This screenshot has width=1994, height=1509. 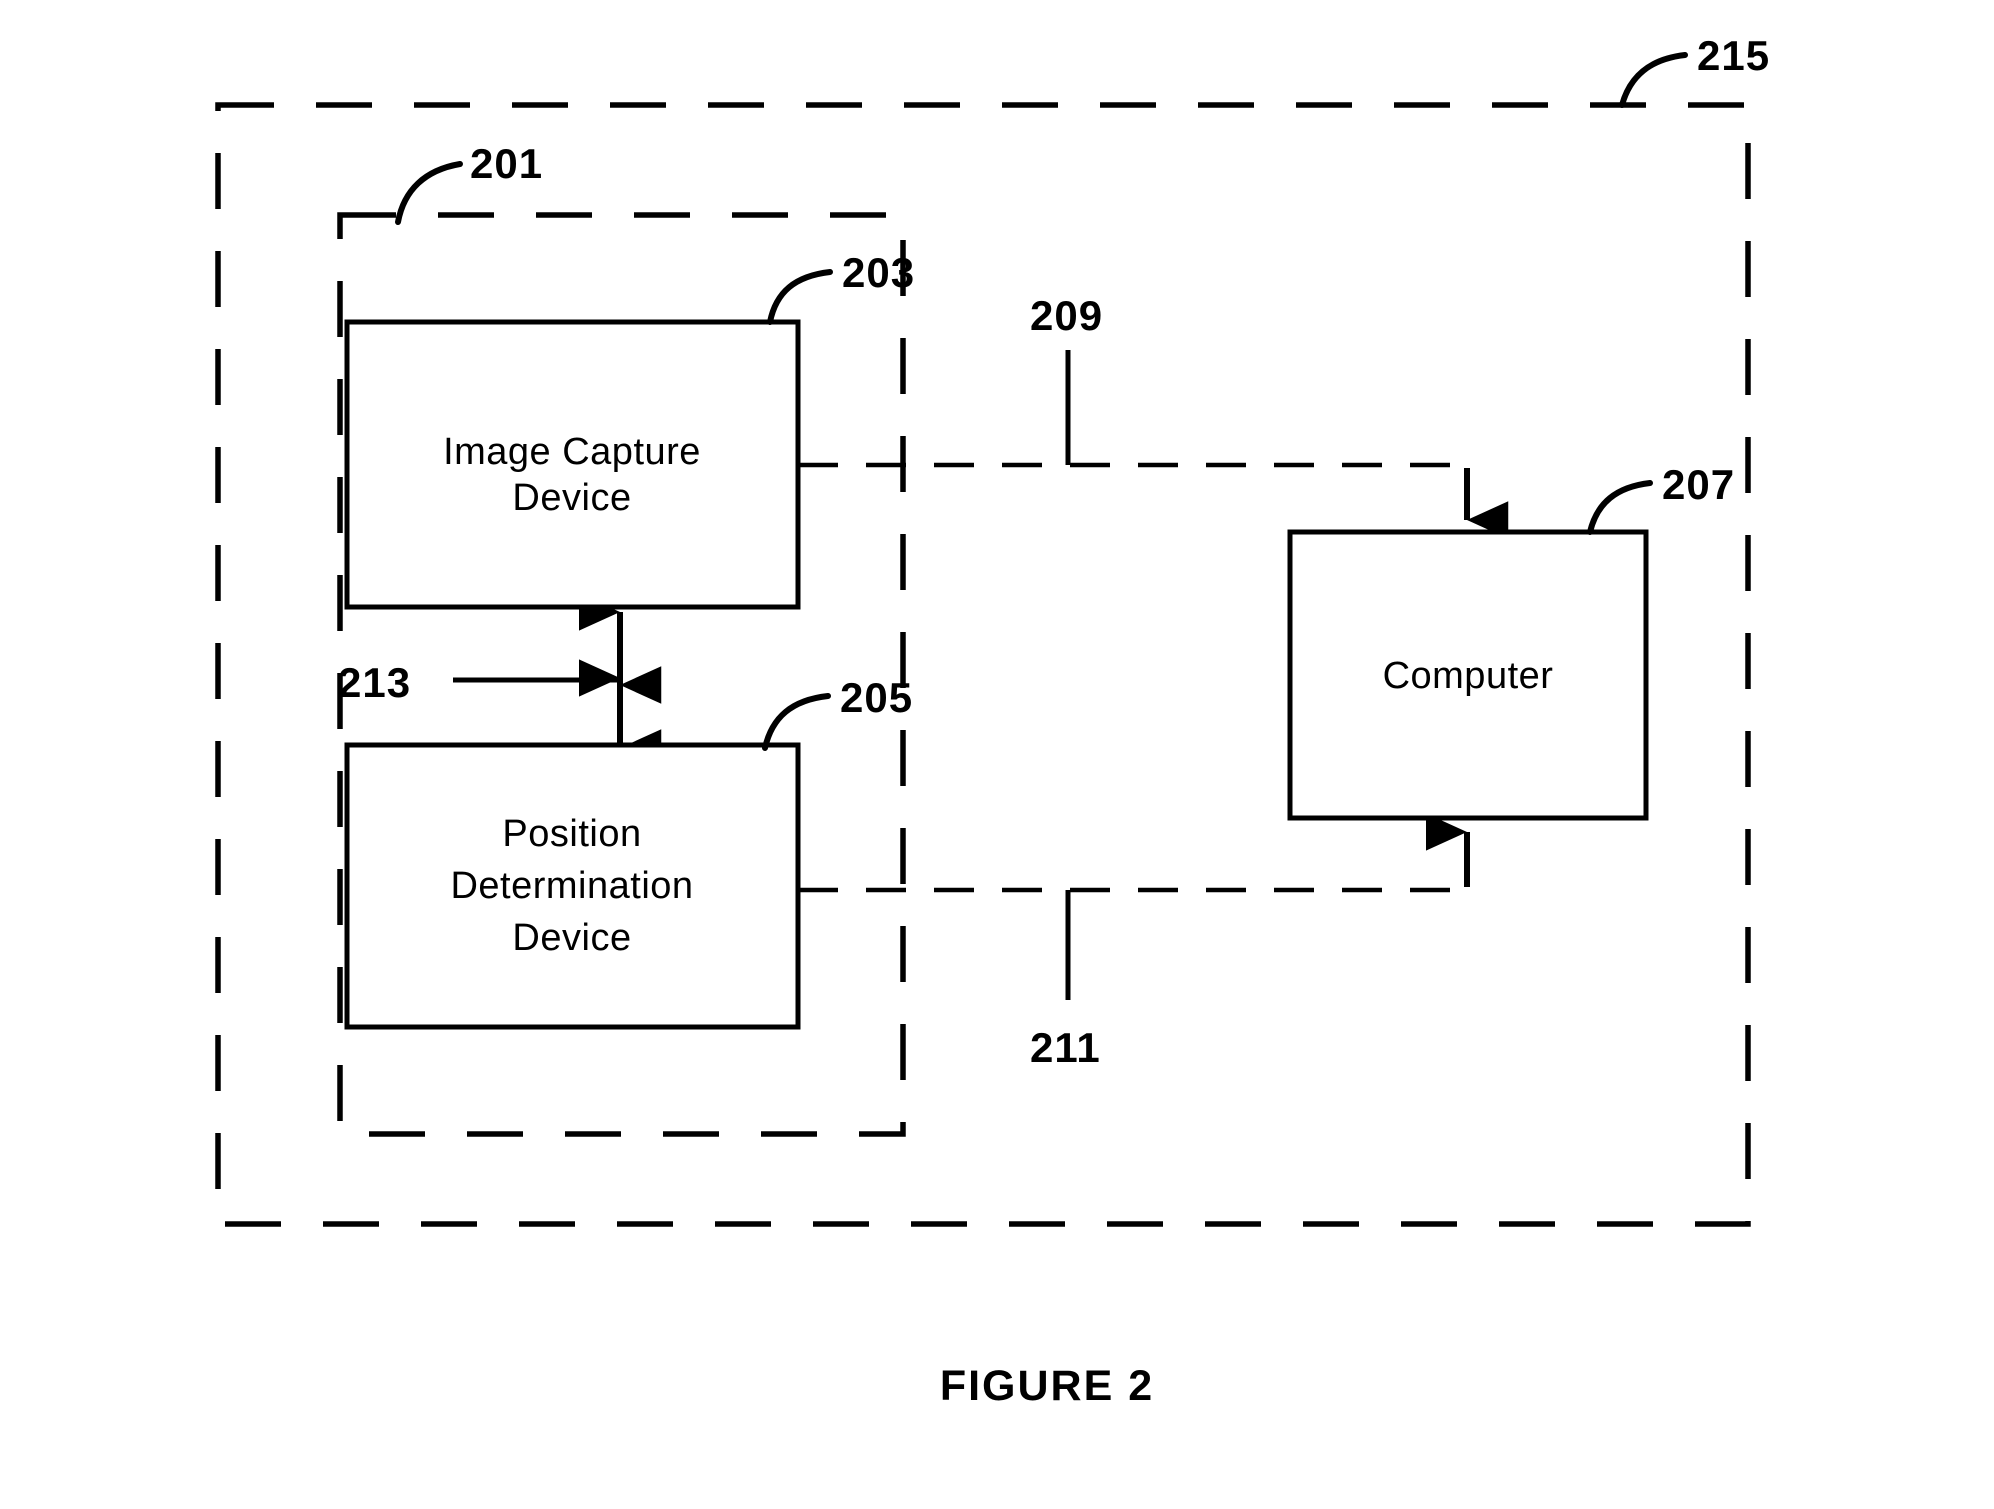 I want to click on position-determination-device-label-line1: Position, so click(x=571, y=834).